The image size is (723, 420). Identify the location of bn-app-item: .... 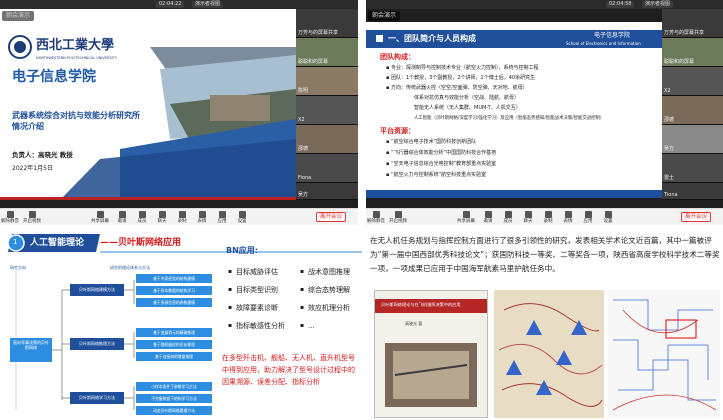
(311, 326).